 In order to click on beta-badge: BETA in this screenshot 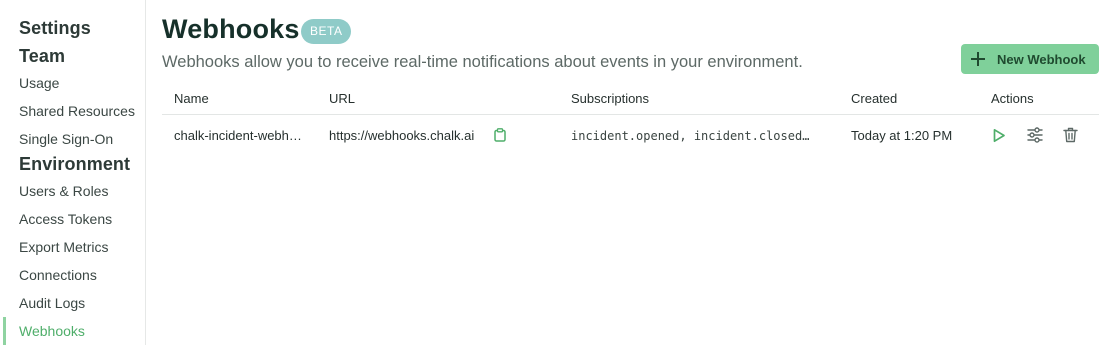, I will do `click(326, 31)`.